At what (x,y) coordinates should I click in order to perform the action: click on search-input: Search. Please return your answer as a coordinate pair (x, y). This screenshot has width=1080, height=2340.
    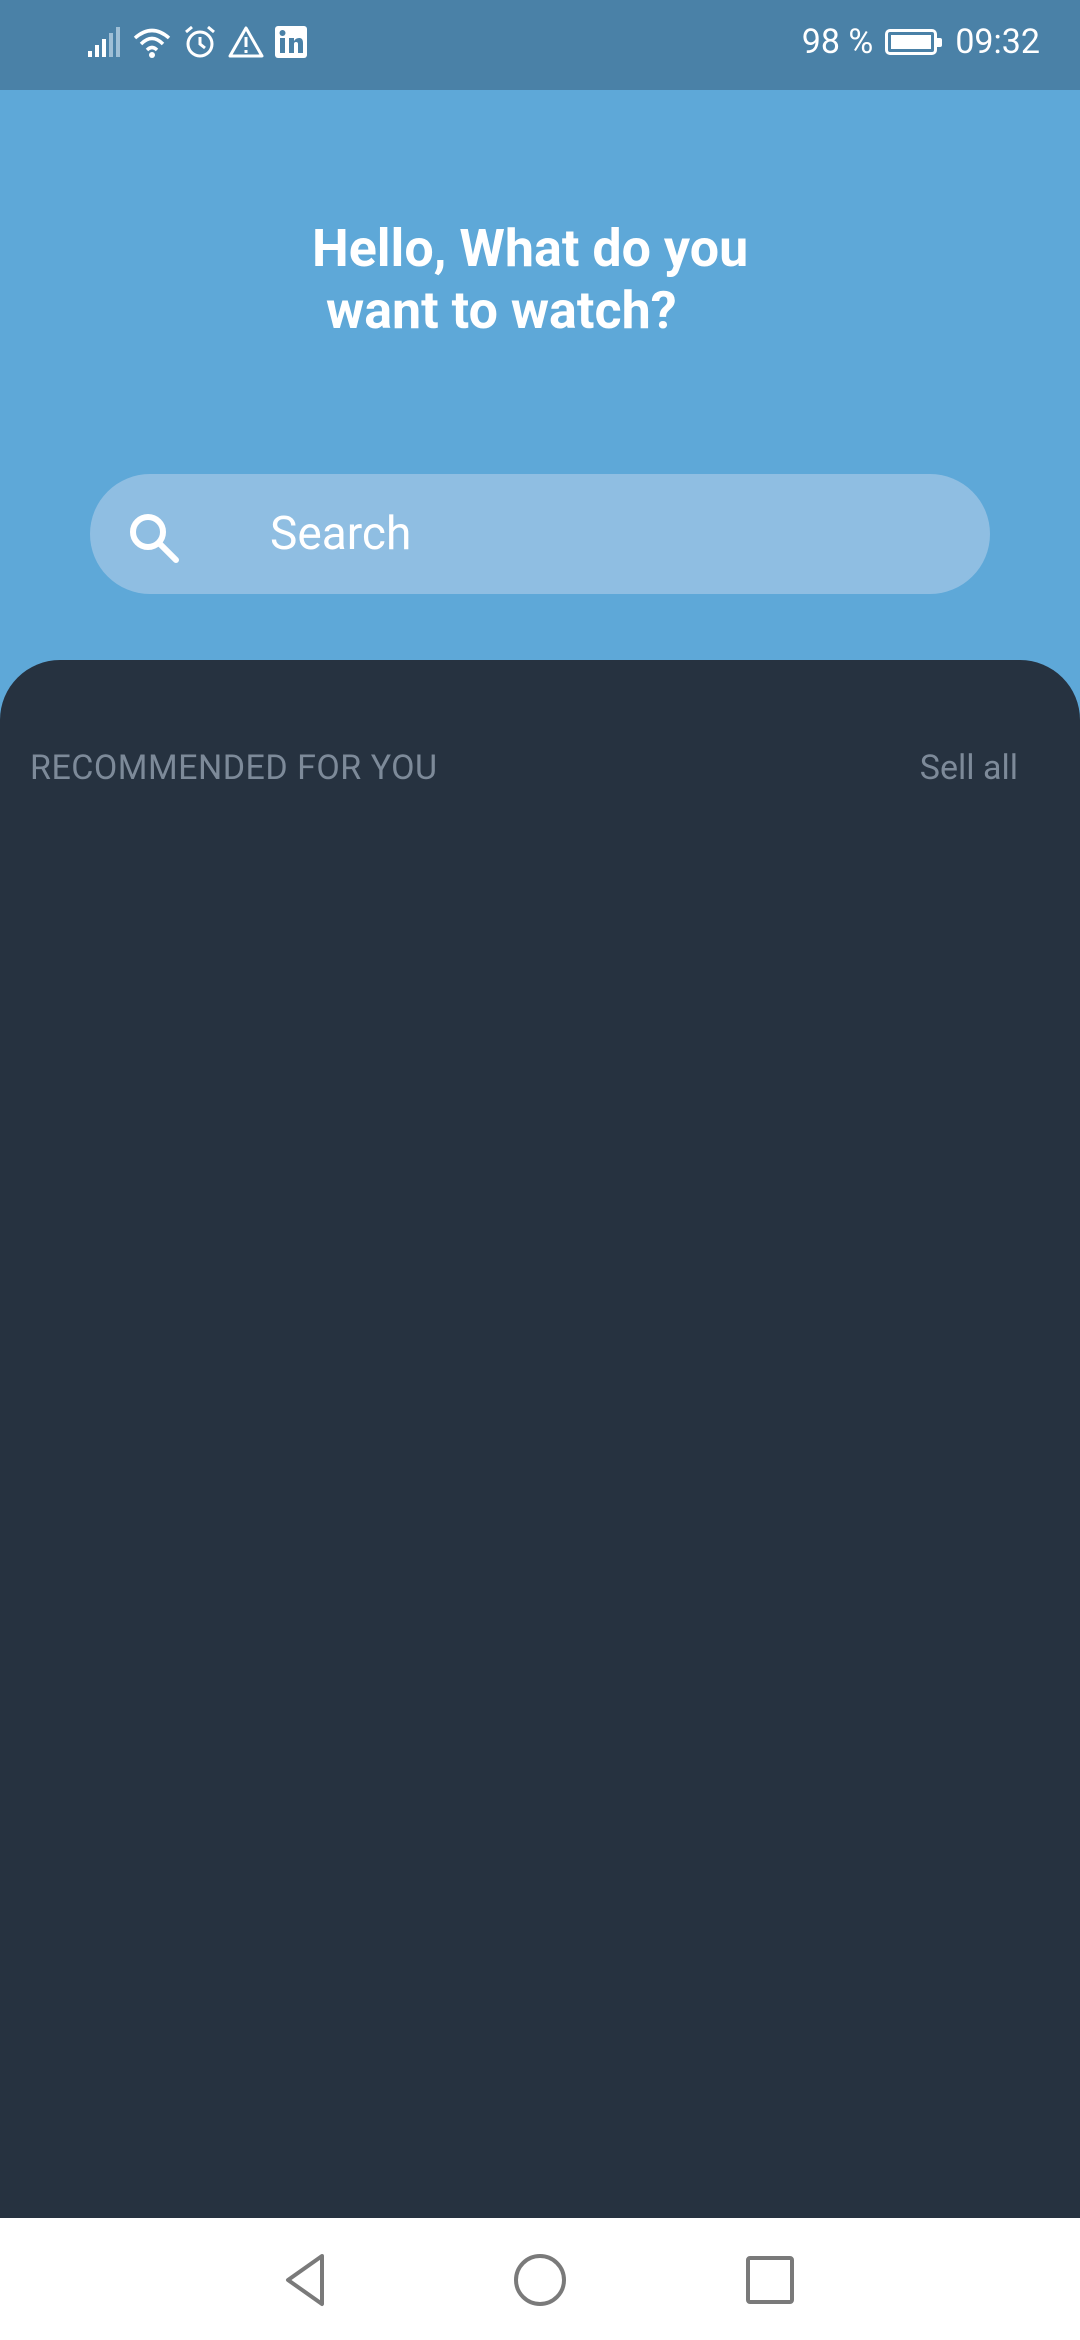
    Looking at the image, I should click on (540, 534).